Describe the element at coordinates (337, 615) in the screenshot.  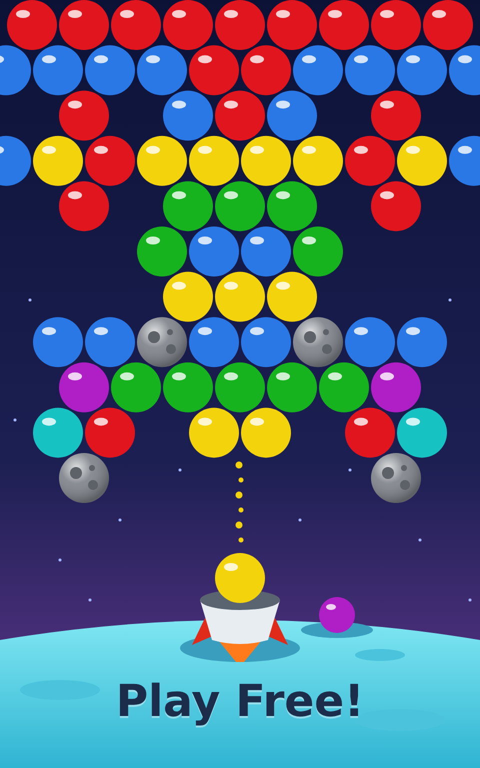
I see `next-bubble` at that location.